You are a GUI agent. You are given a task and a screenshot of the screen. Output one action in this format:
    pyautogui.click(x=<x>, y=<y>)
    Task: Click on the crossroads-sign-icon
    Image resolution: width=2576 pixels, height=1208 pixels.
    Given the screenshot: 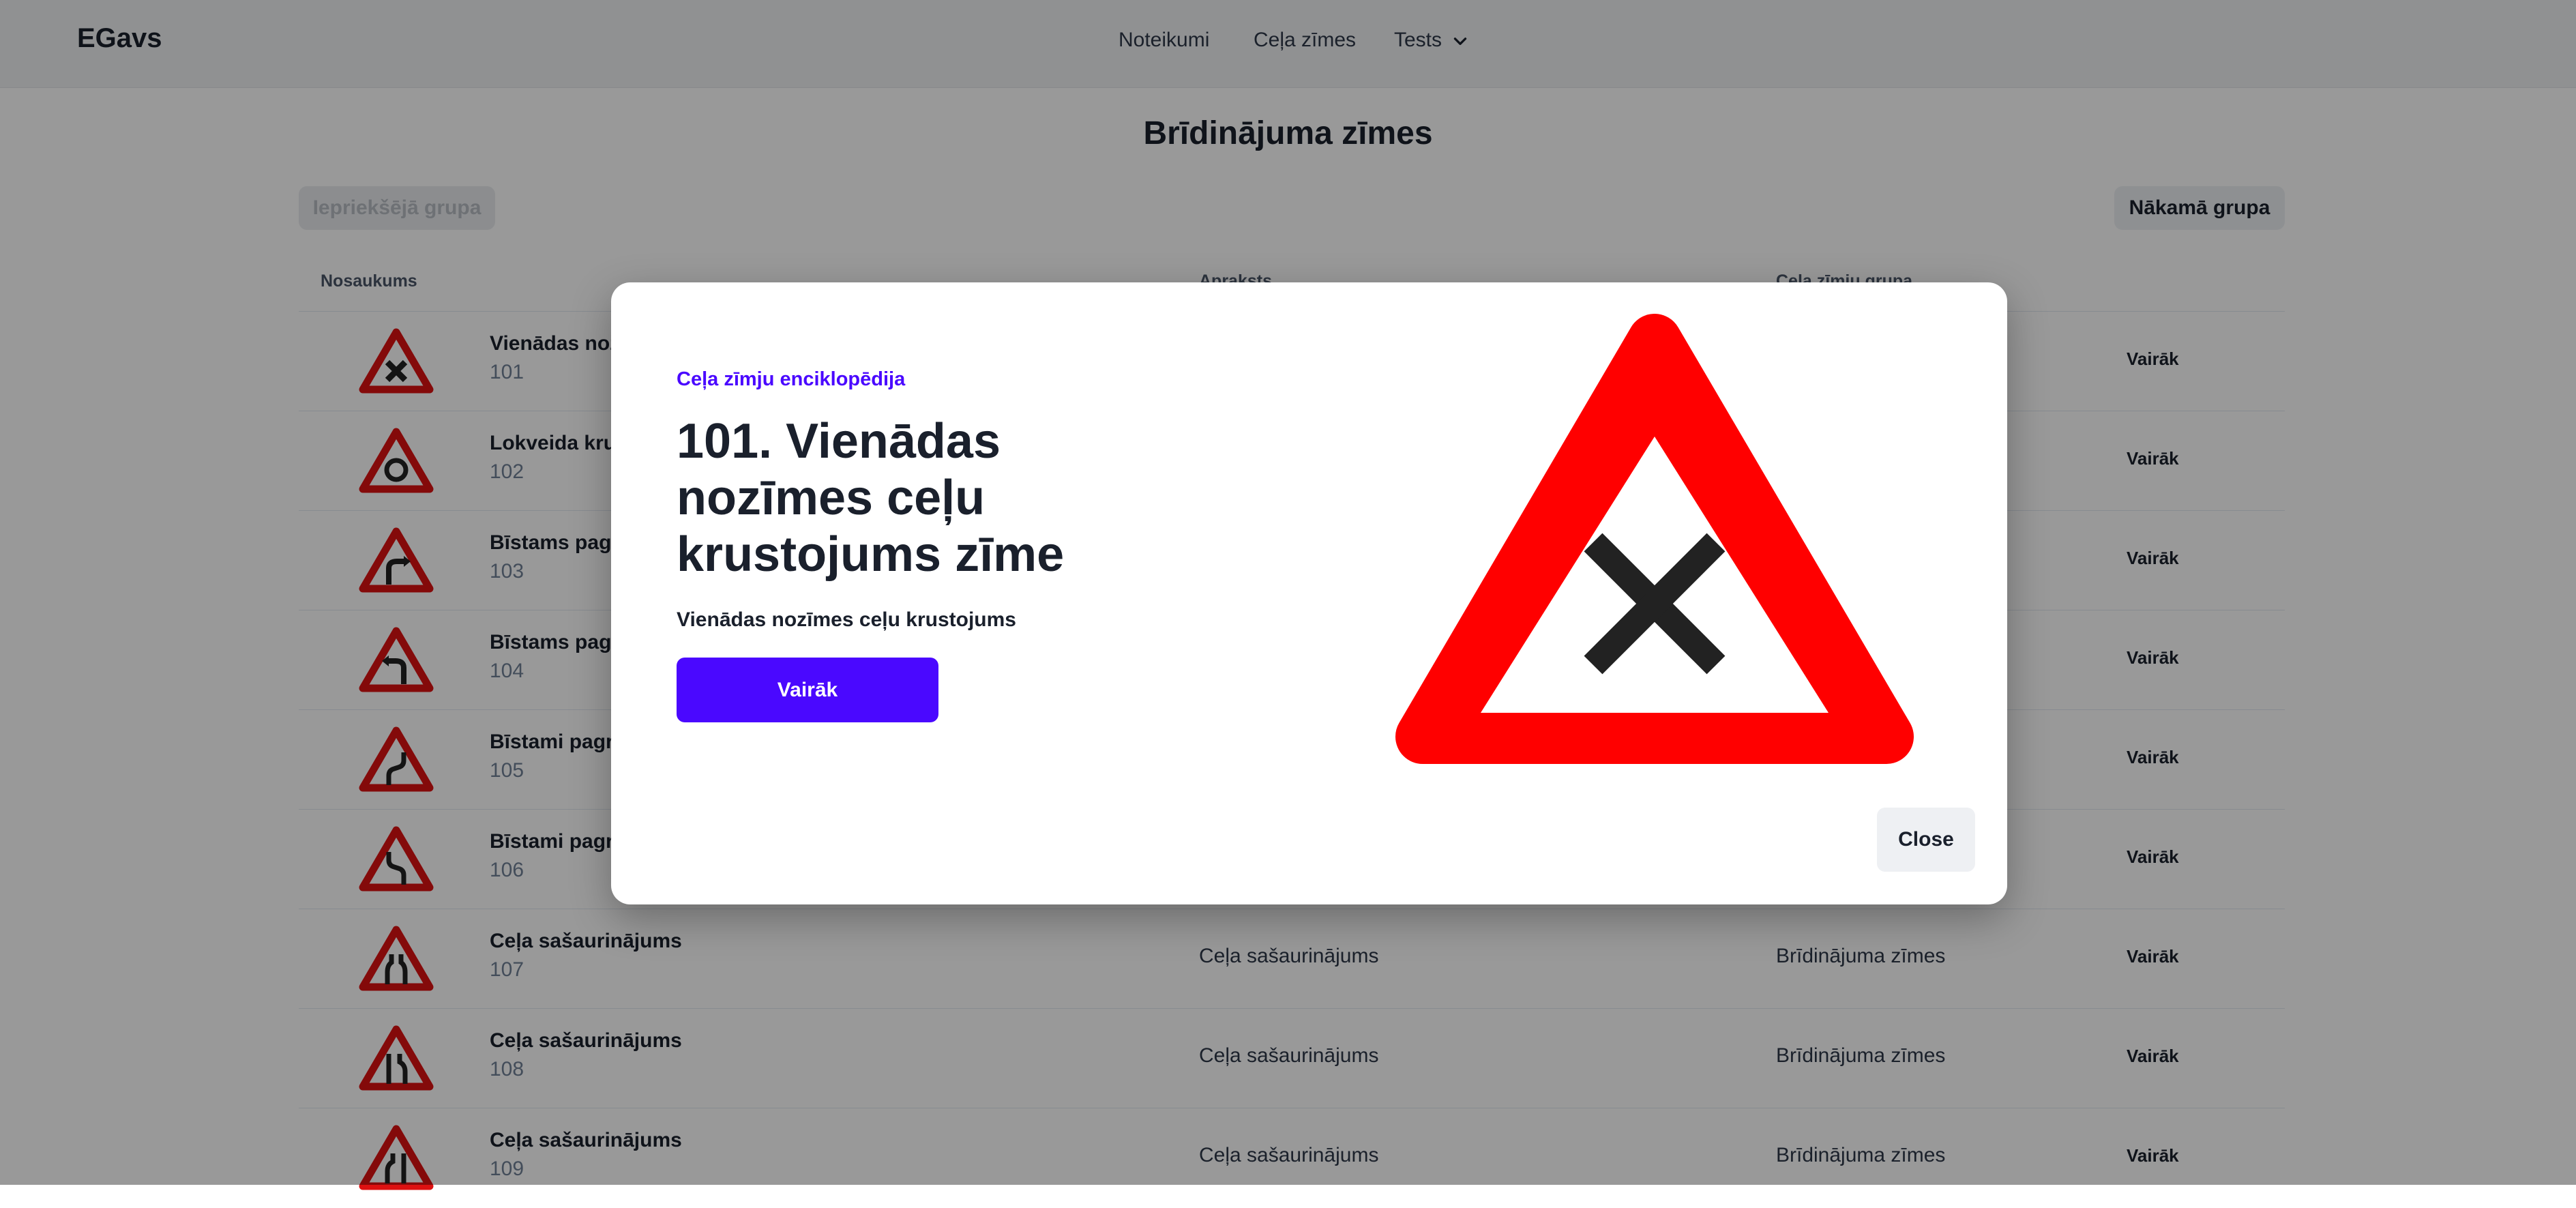 What is the action you would take?
    pyautogui.click(x=1654, y=539)
    